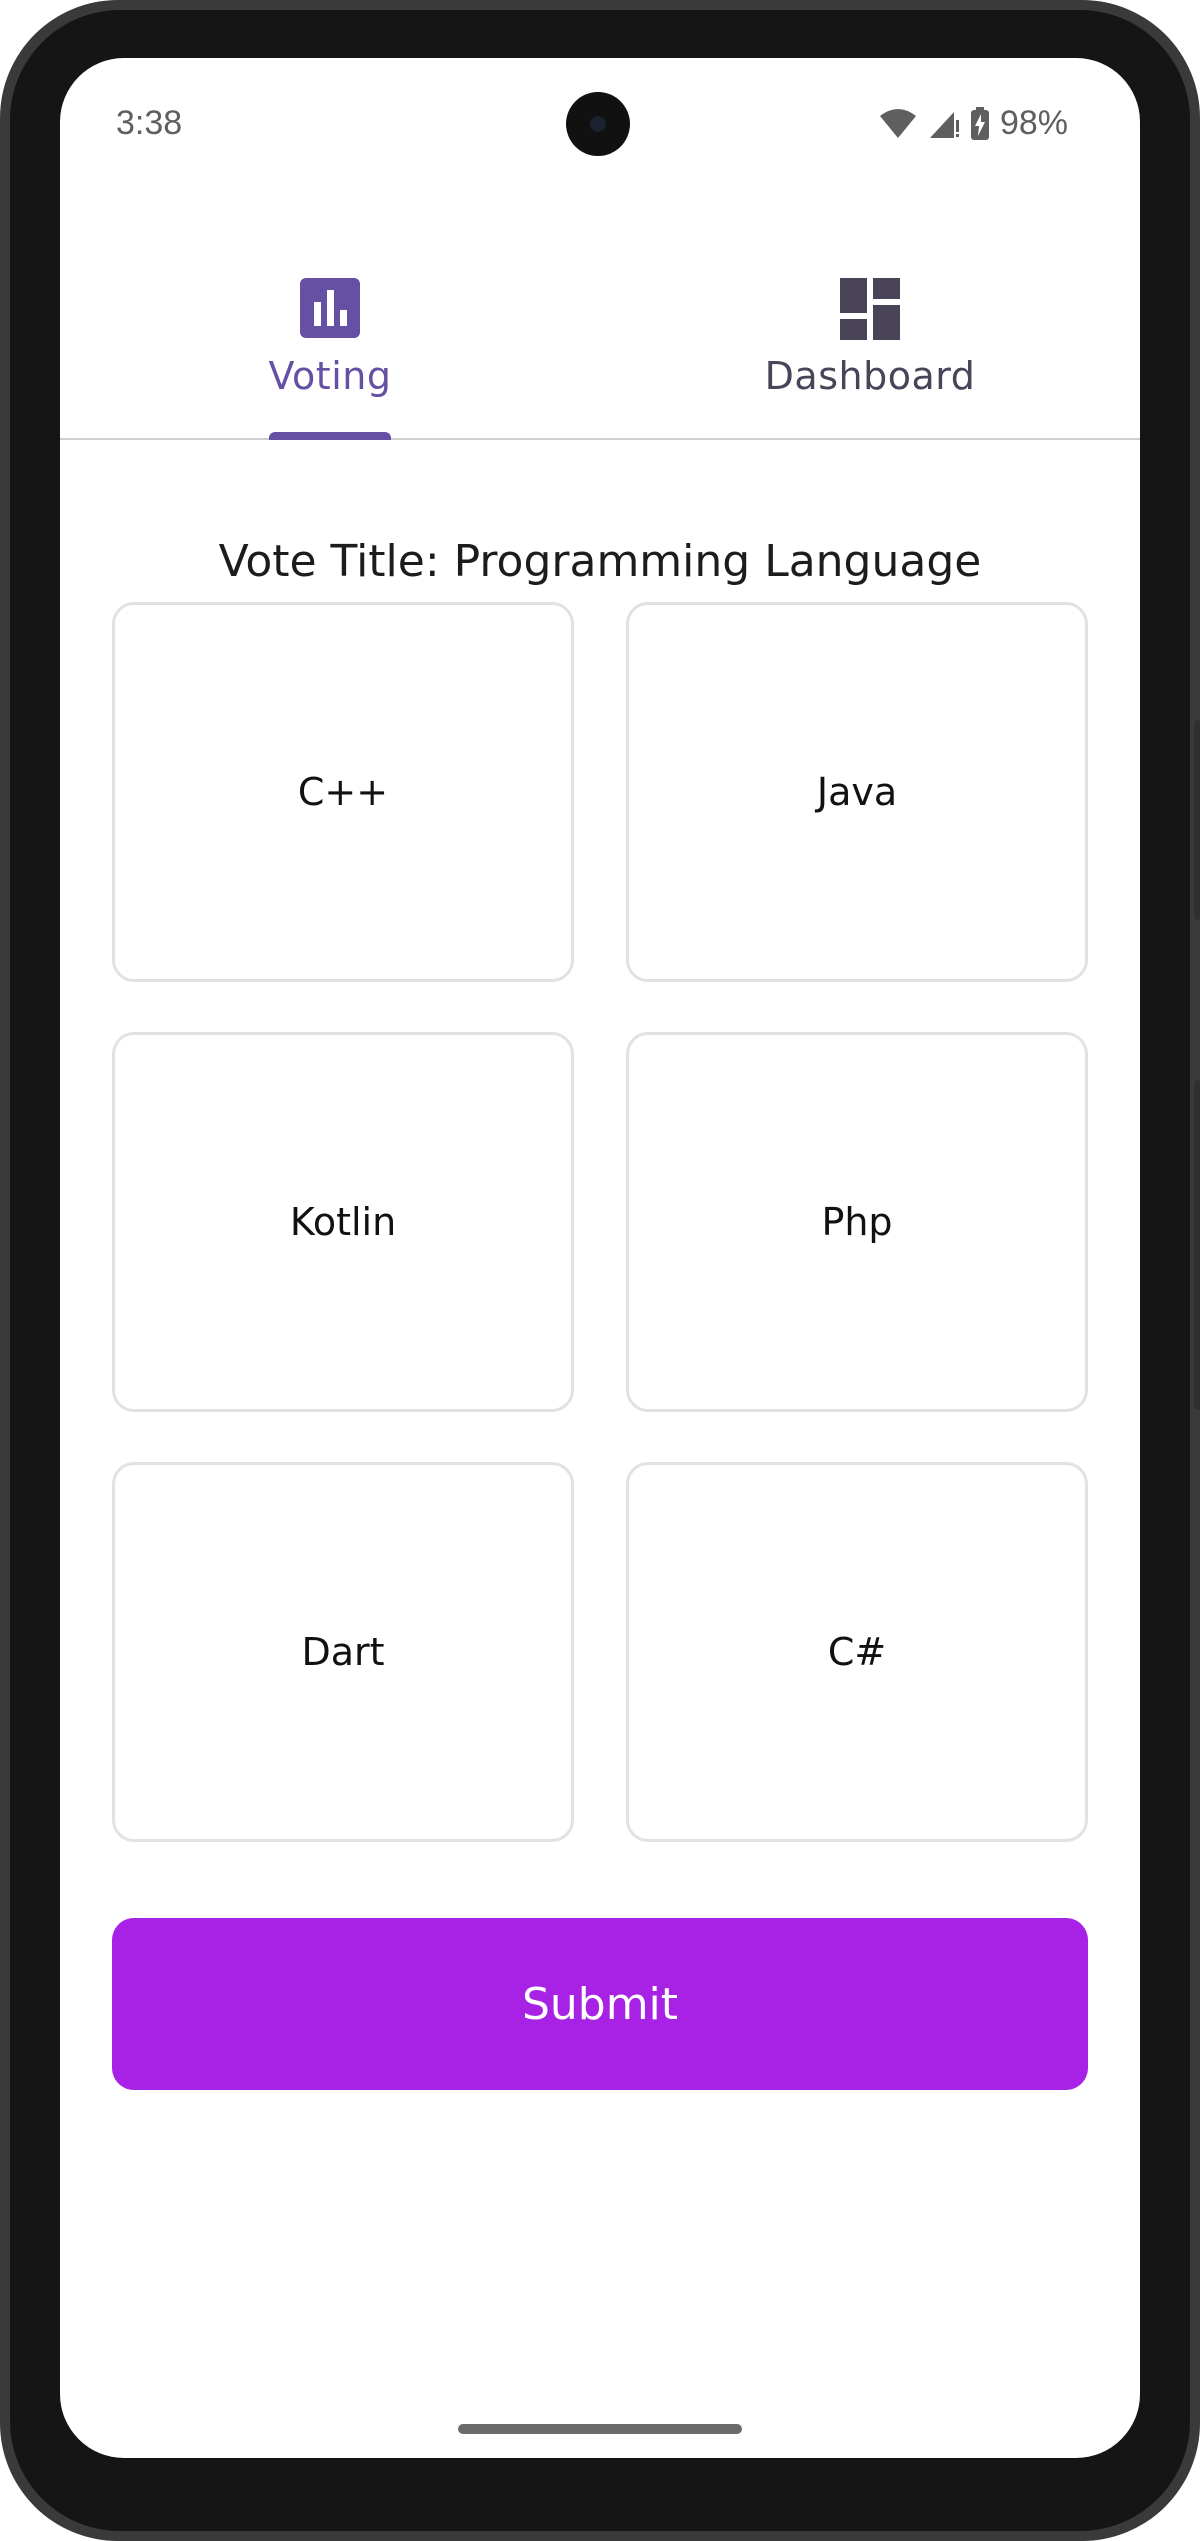  What do you see at coordinates (870, 376) in the screenshot?
I see `tab-label: Dashboard` at bounding box center [870, 376].